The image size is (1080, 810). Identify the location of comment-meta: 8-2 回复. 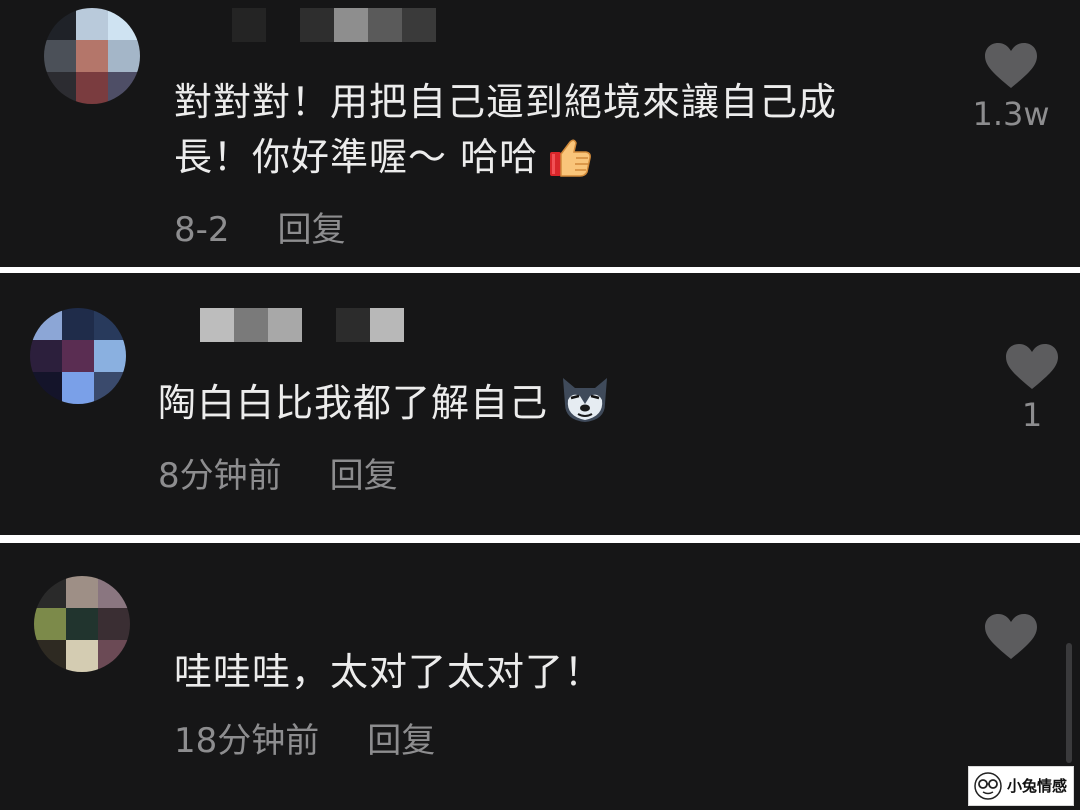
(260, 230).